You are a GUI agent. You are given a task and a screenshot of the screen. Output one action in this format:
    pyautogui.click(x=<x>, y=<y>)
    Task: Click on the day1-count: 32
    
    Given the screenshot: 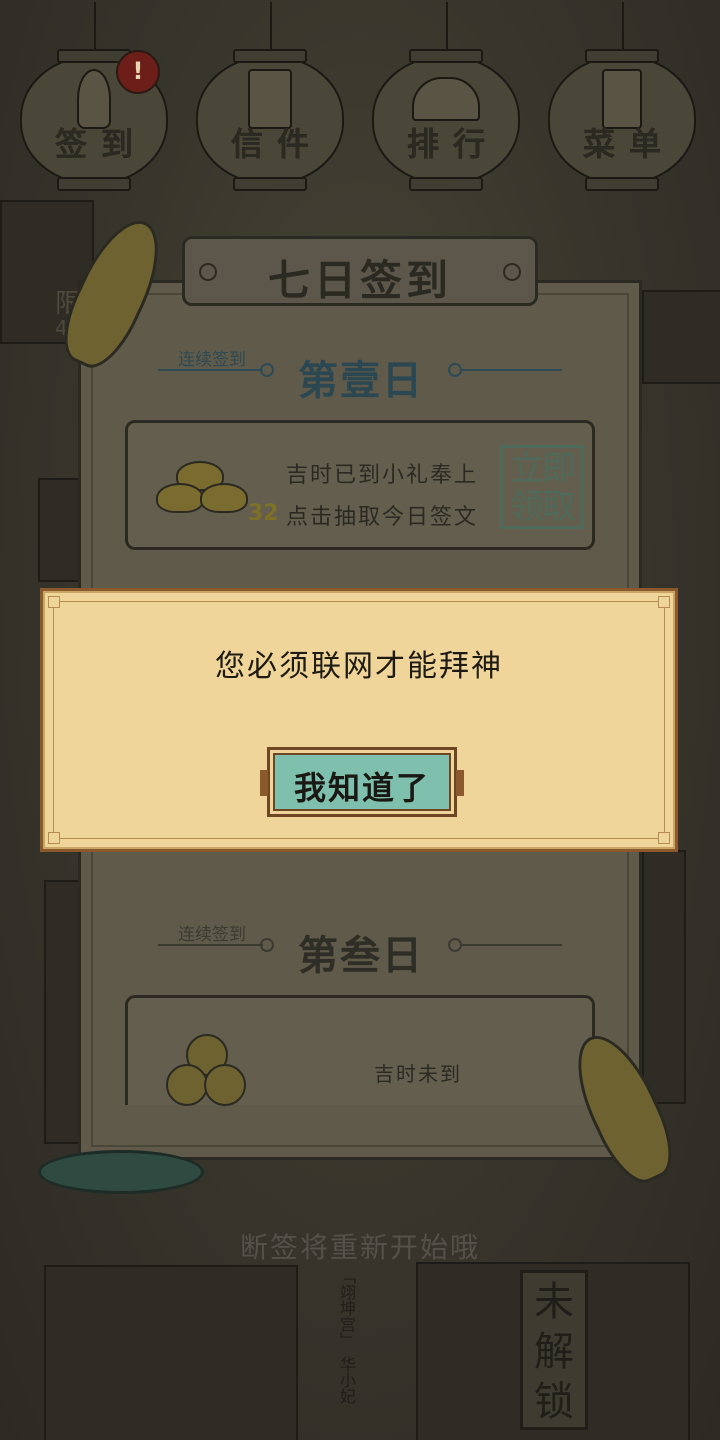 What is the action you would take?
    pyautogui.click(x=263, y=513)
    